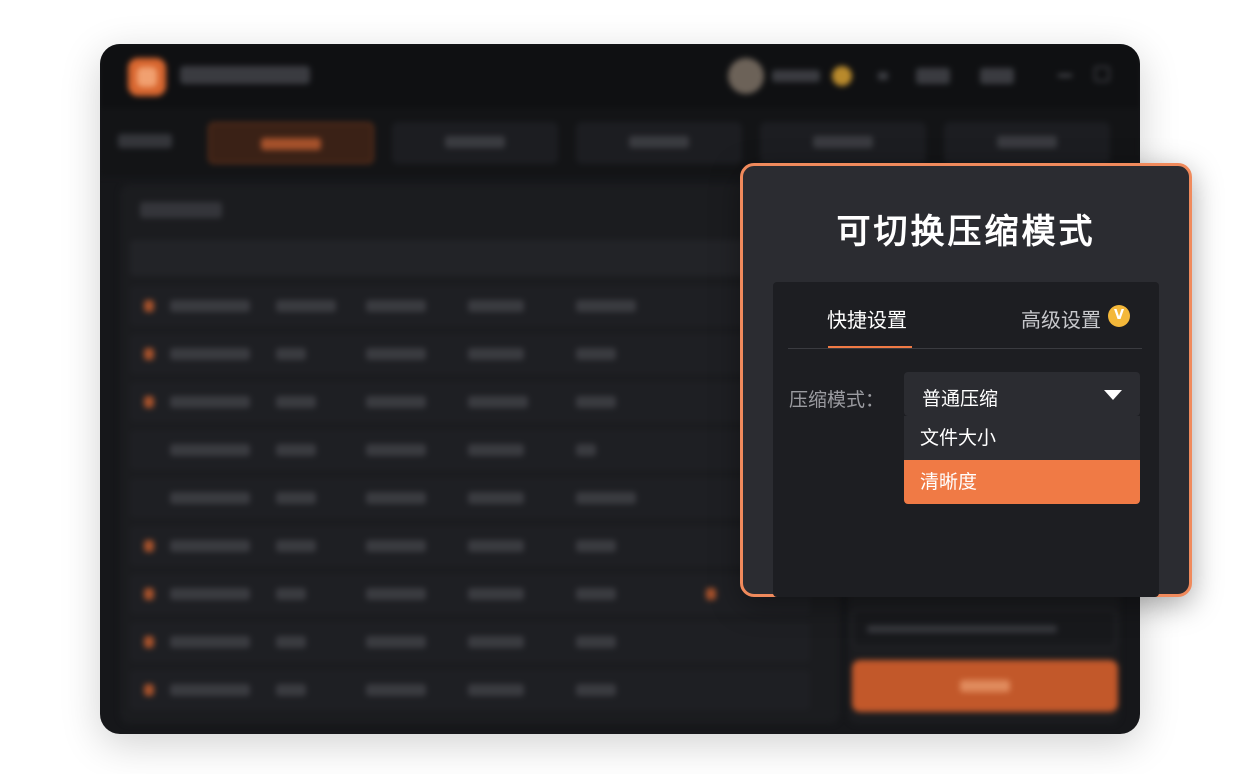  I want to click on vip-icon, so click(842, 76).